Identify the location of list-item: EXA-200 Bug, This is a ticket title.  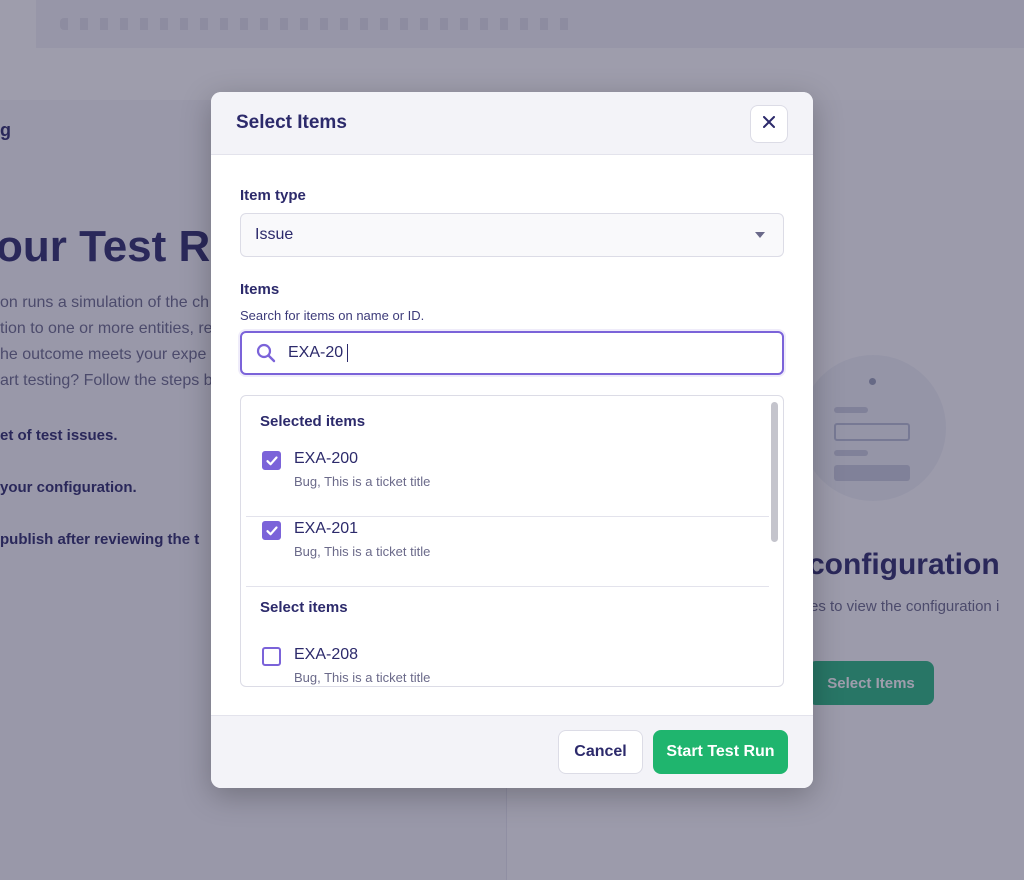
(505, 482).